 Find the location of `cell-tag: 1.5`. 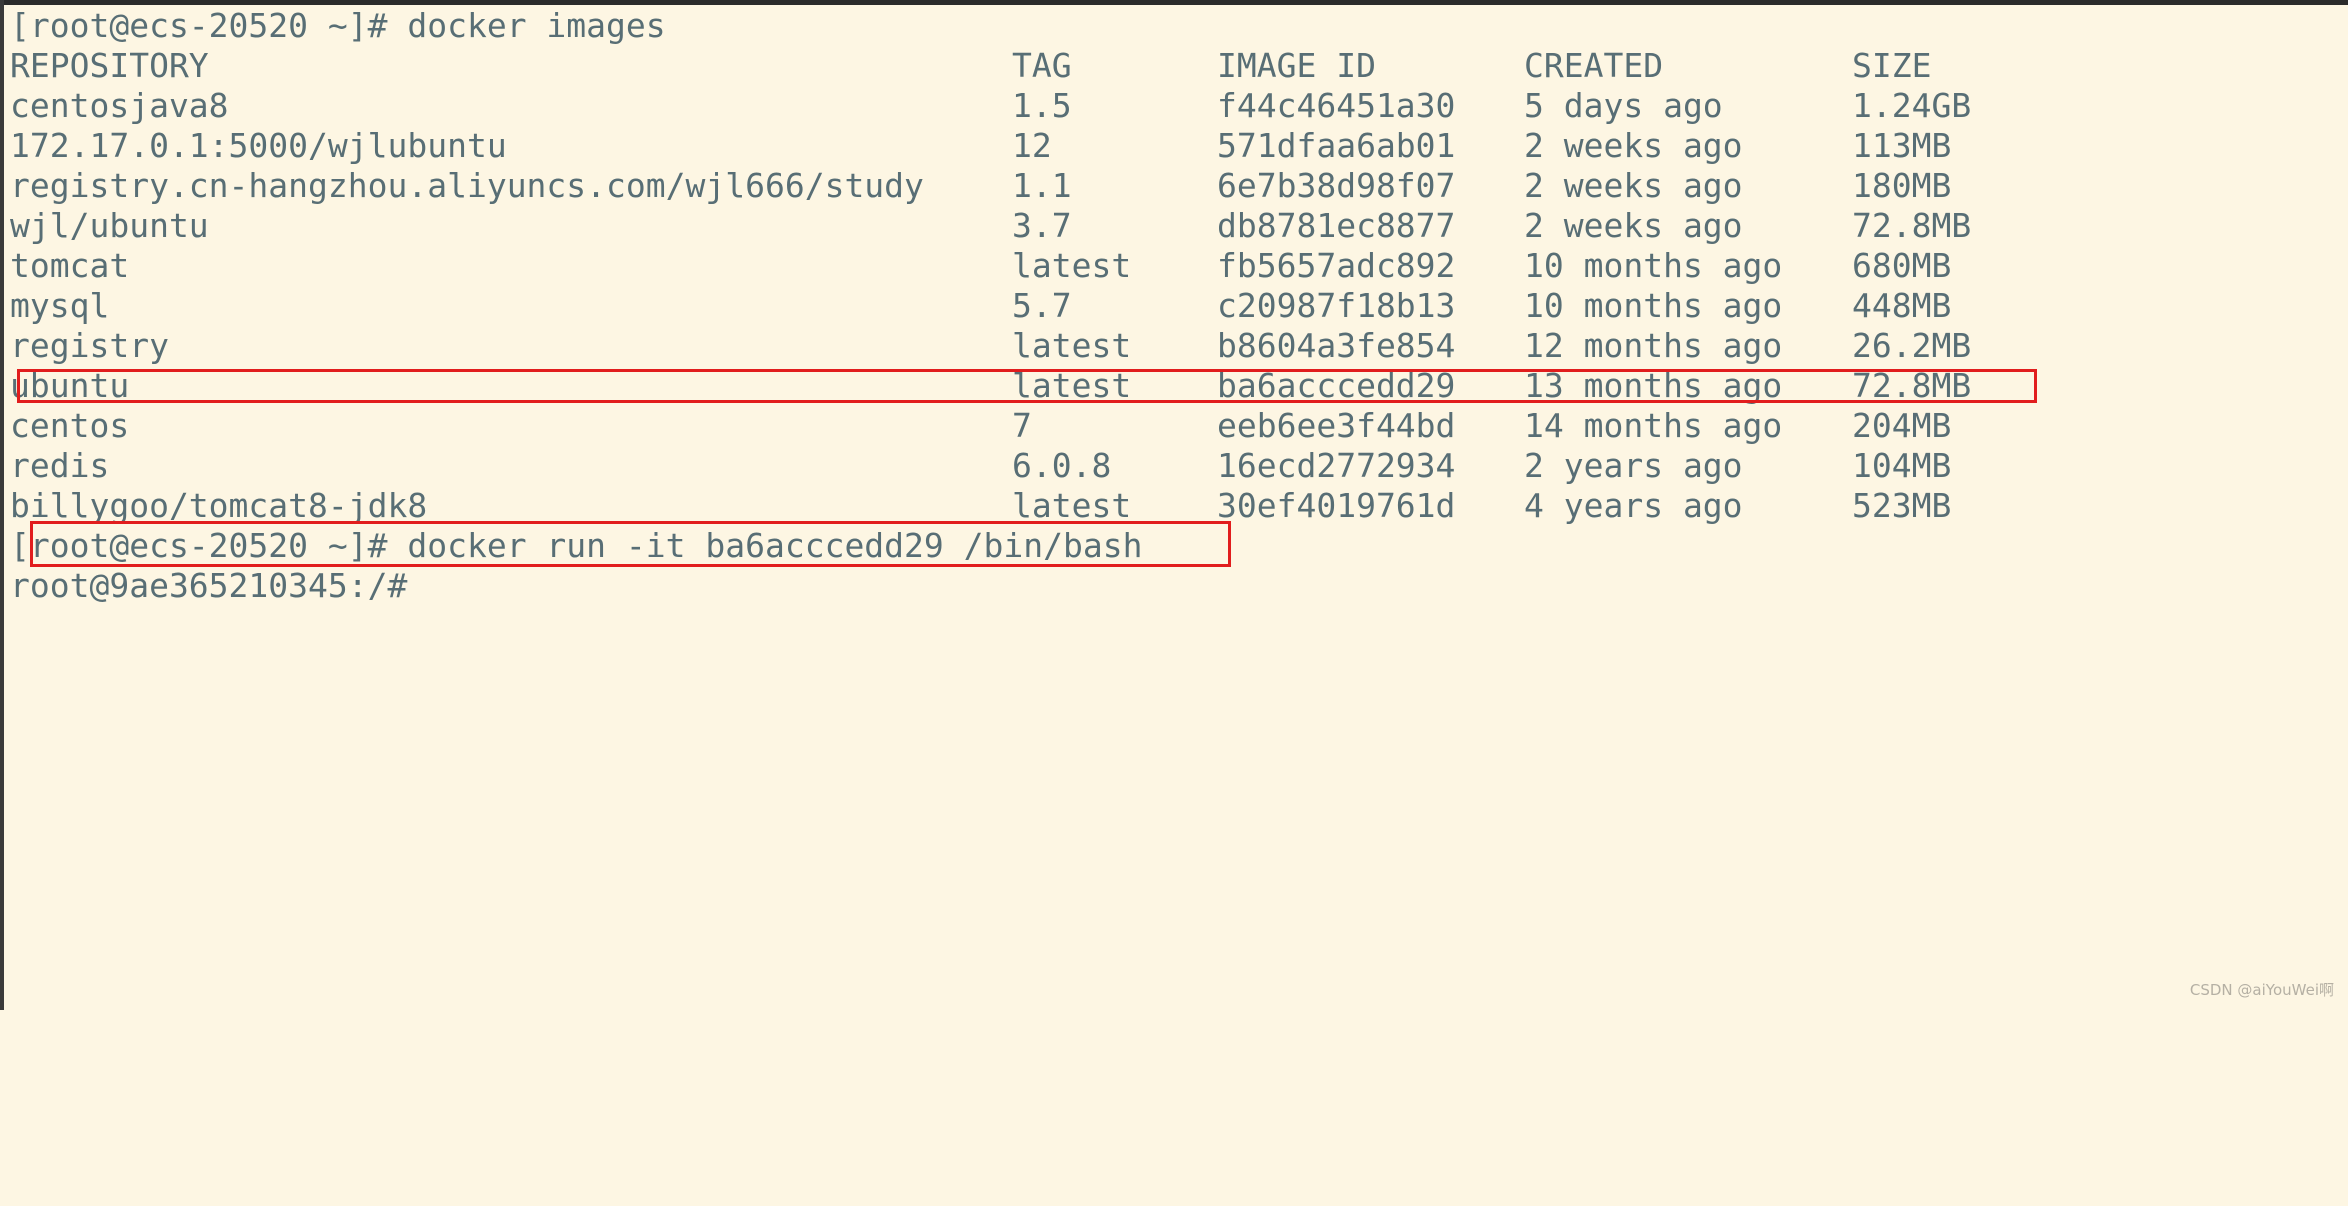

cell-tag: 1.5 is located at coordinates (1042, 105).